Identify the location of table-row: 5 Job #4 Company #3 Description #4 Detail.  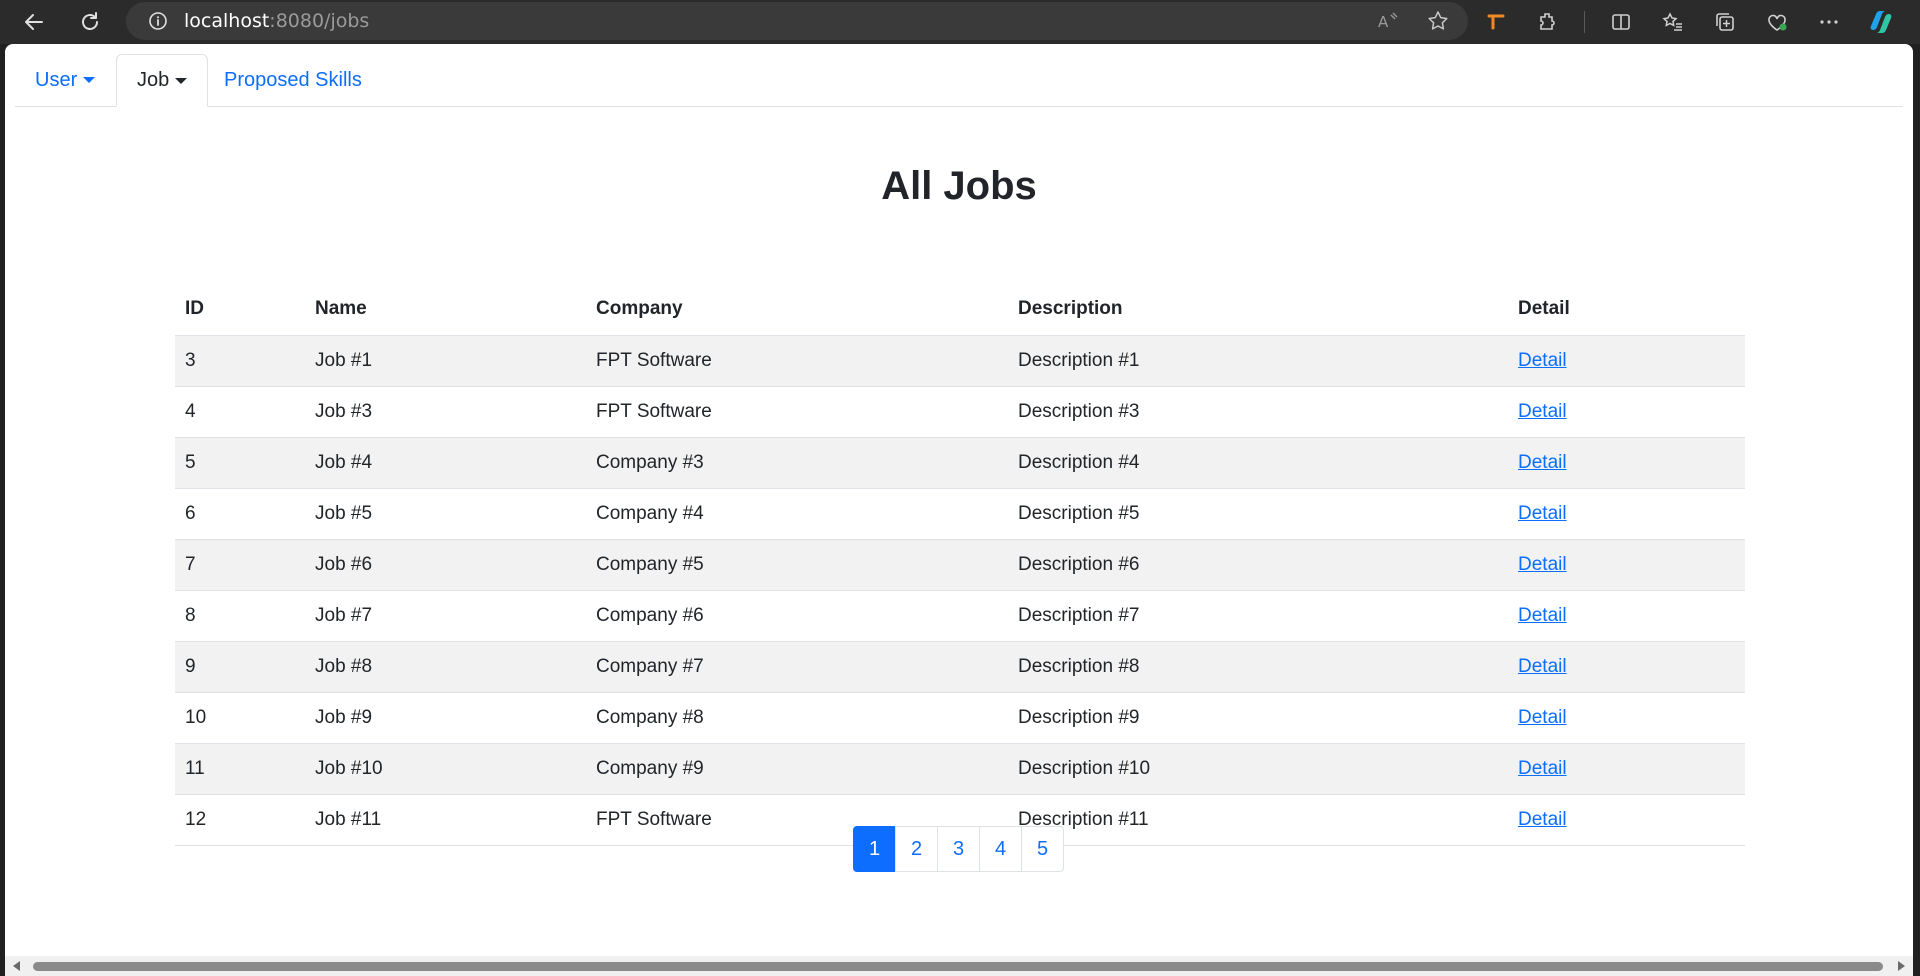
(960, 463).